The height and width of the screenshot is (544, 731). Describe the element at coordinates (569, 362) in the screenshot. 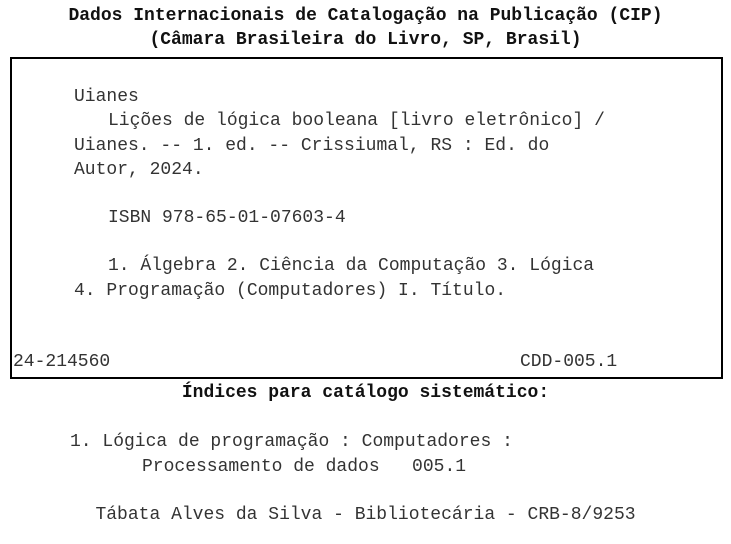

I see `cdd-classification: CDD-005.1` at that location.